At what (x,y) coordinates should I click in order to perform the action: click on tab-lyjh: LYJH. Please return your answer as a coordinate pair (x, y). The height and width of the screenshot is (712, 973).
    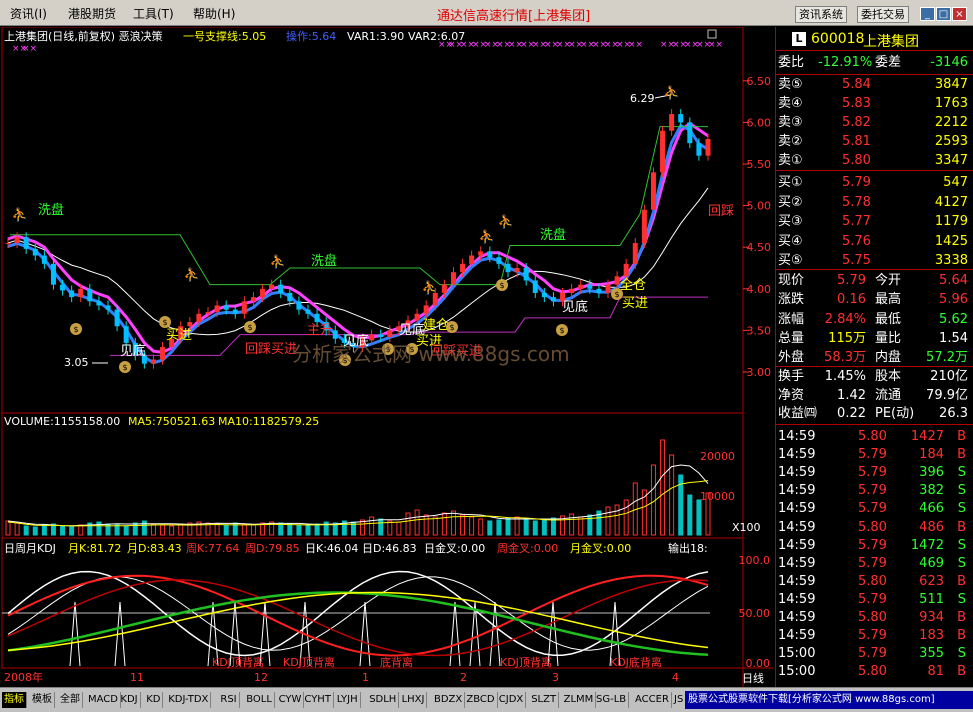
    Looking at the image, I should click on (348, 700).